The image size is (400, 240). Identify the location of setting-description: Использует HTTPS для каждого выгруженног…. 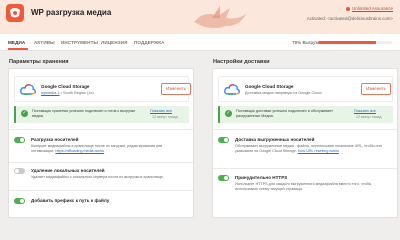
(303, 186).